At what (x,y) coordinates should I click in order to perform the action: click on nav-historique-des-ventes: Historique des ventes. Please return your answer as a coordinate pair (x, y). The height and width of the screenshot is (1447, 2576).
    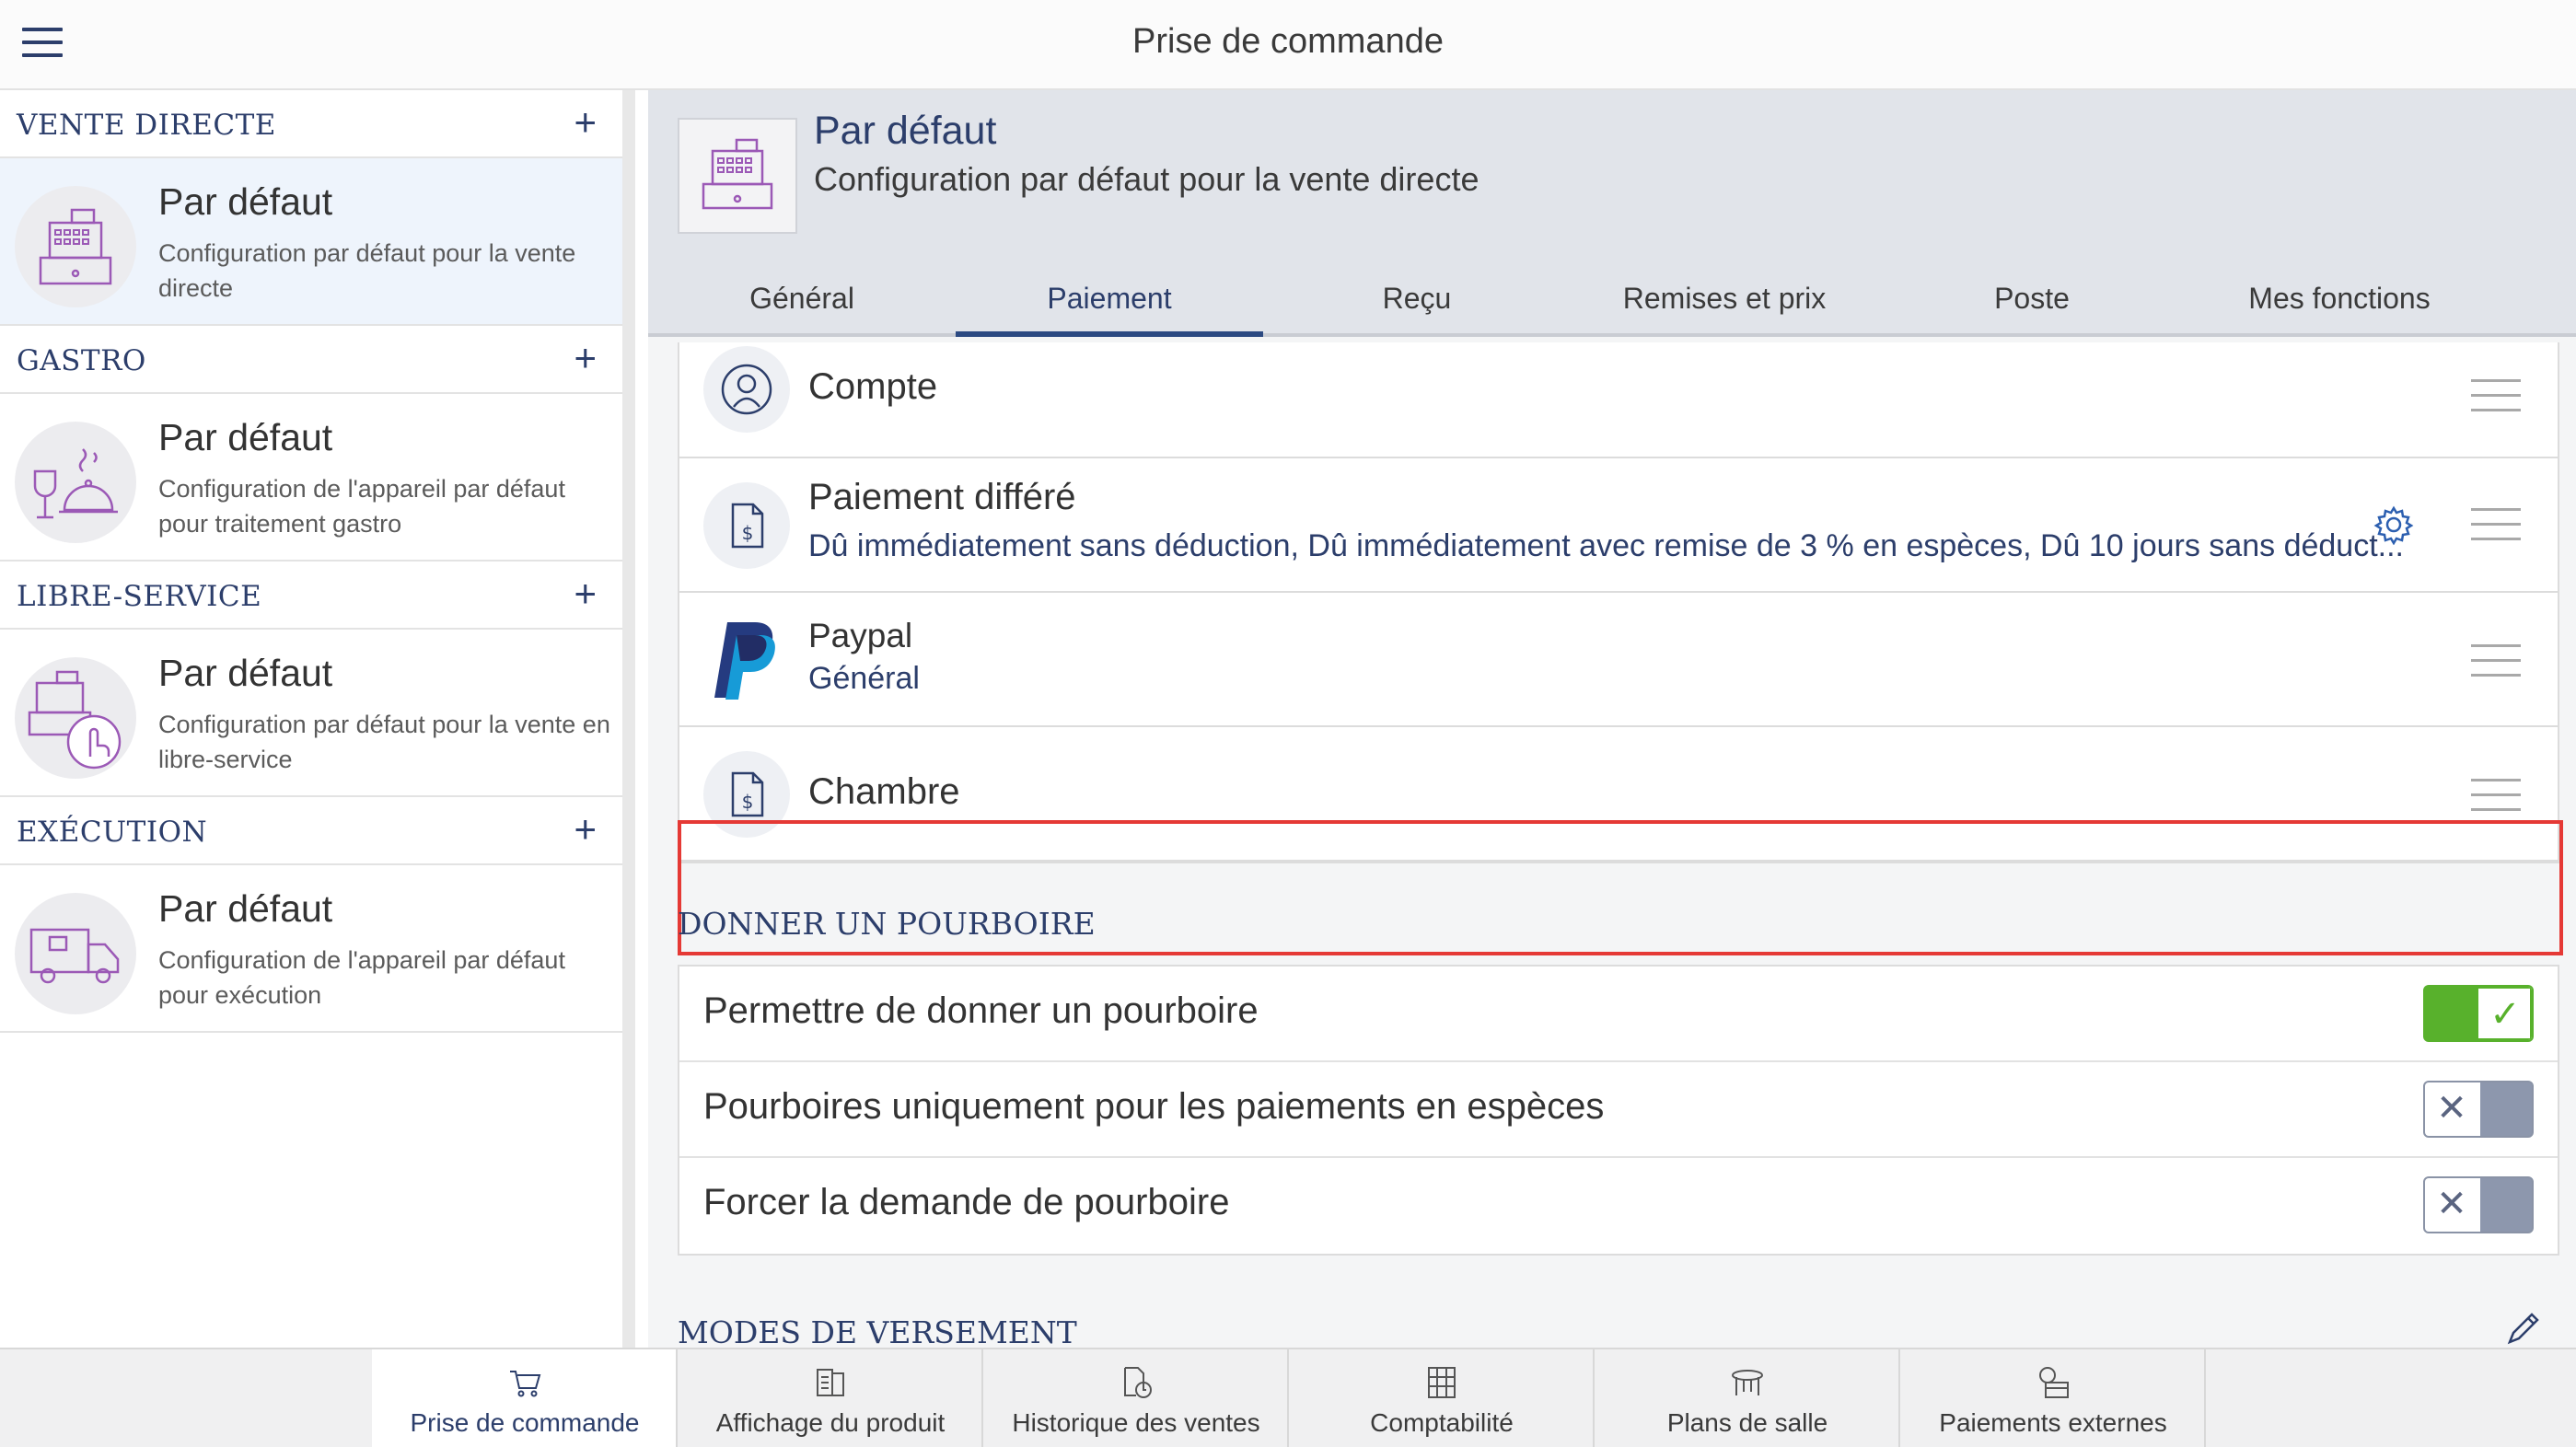
    Looking at the image, I should click on (1136, 1398).